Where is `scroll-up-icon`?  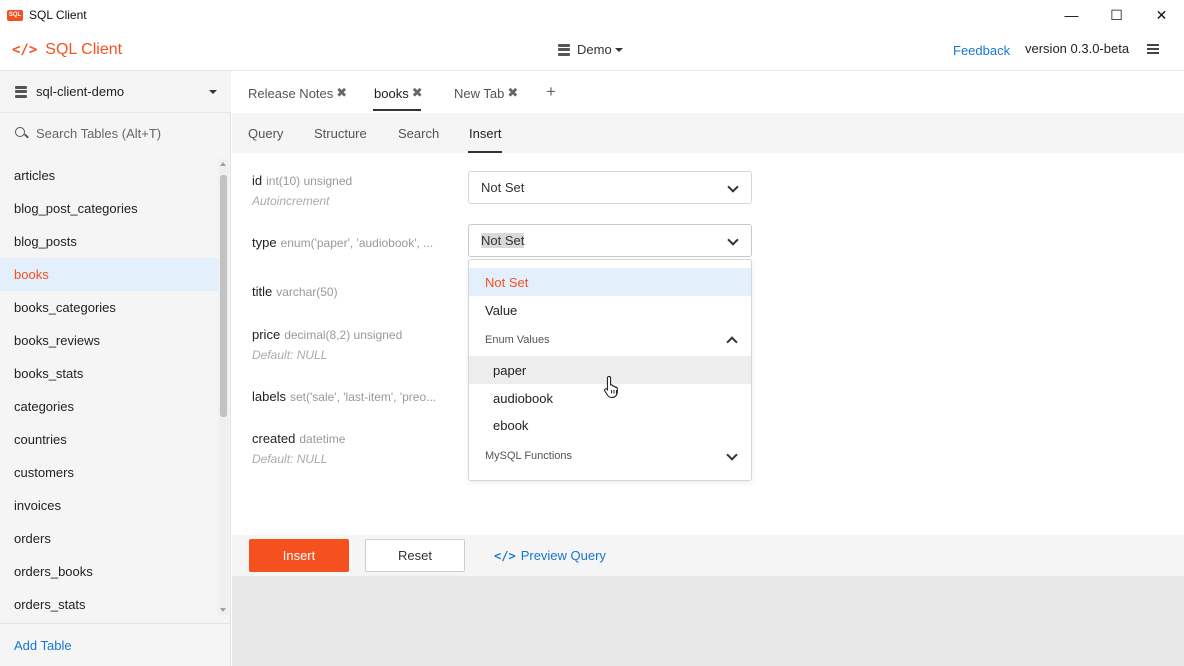 scroll-up-icon is located at coordinates (223, 164).